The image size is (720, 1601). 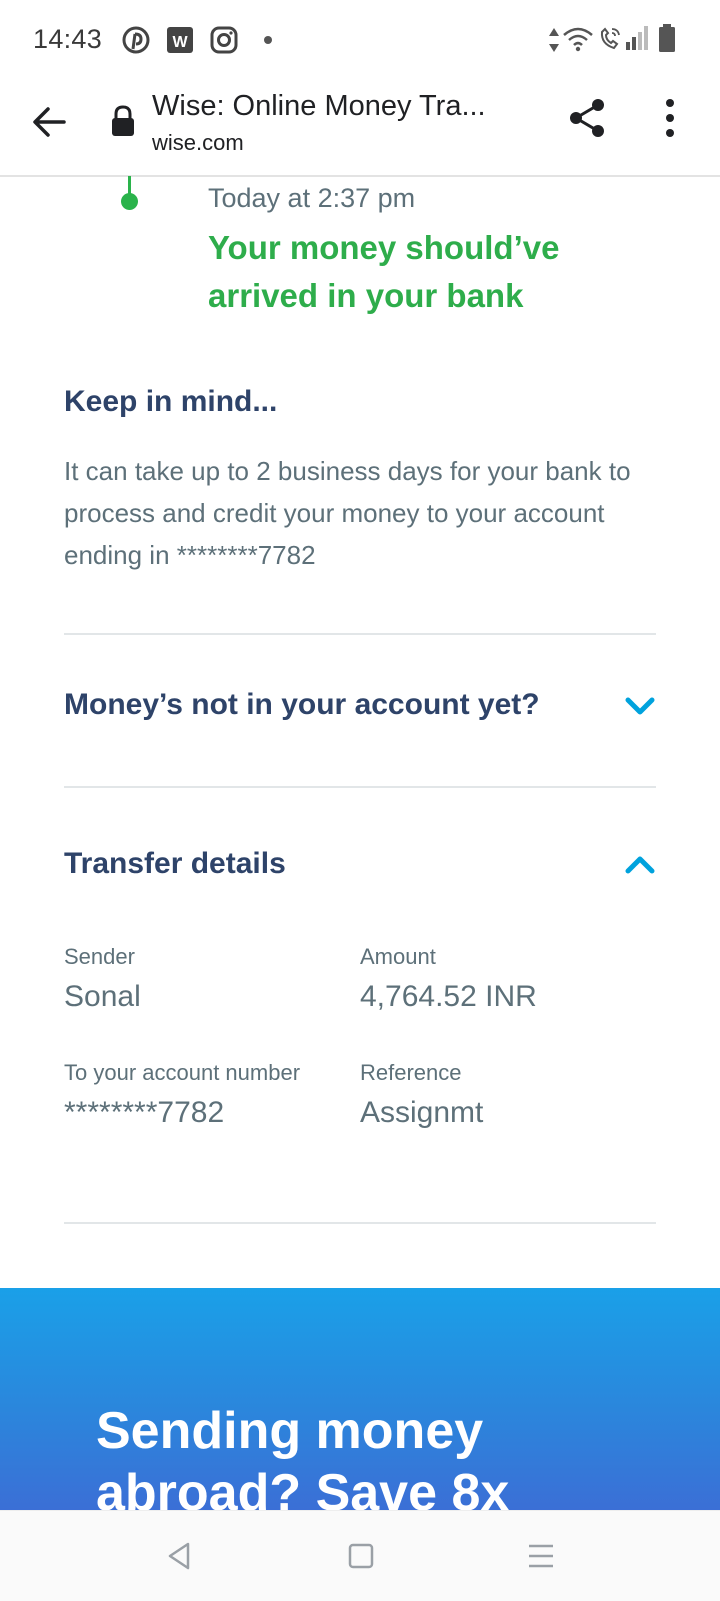 I want to click on url-text: wise.com, so click(x=198, y=143).